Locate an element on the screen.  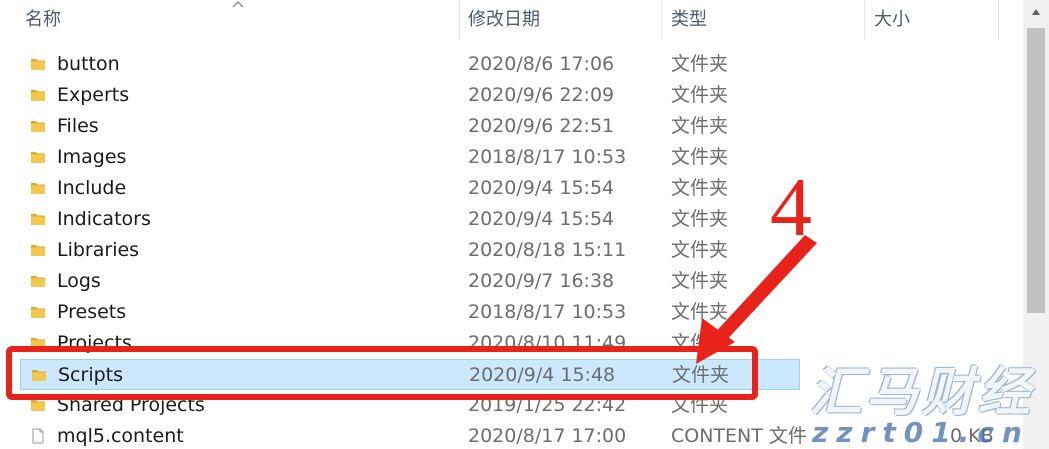
column-size-header: 大小 is located at coordinates (934, 20).